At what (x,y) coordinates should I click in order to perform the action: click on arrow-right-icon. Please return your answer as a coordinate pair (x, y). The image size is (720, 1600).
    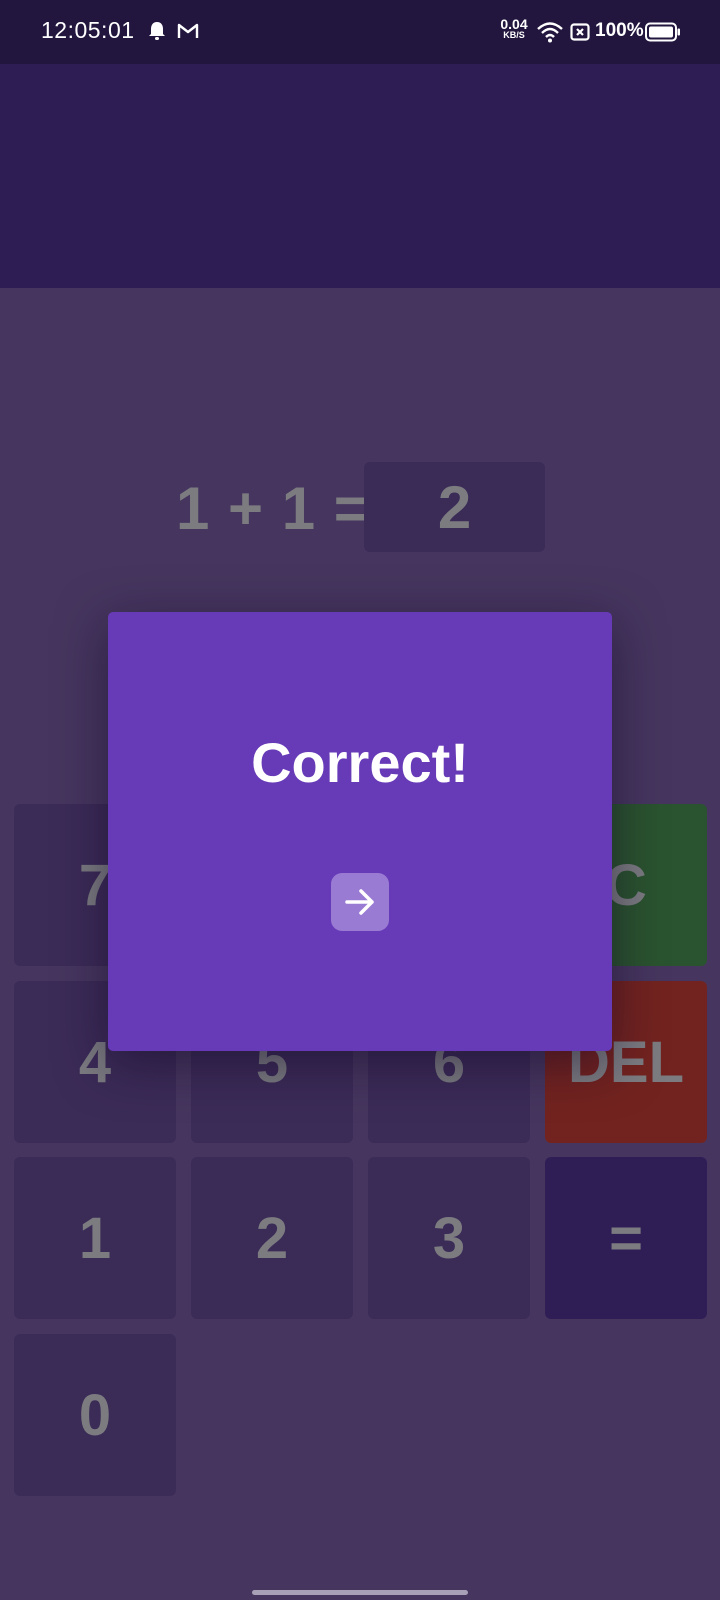
    Looking at the image, I should click on (359, 902).